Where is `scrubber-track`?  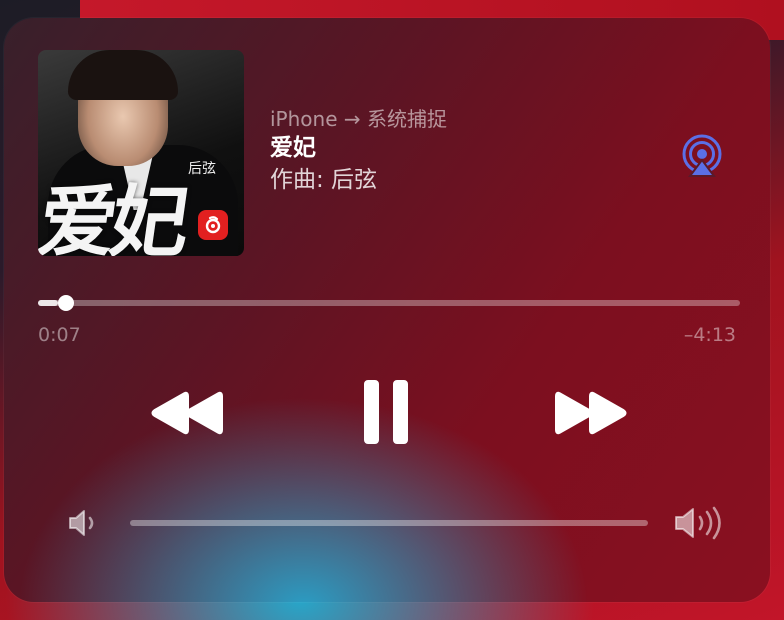
scrubber-track is located at coordinates (389, 303).